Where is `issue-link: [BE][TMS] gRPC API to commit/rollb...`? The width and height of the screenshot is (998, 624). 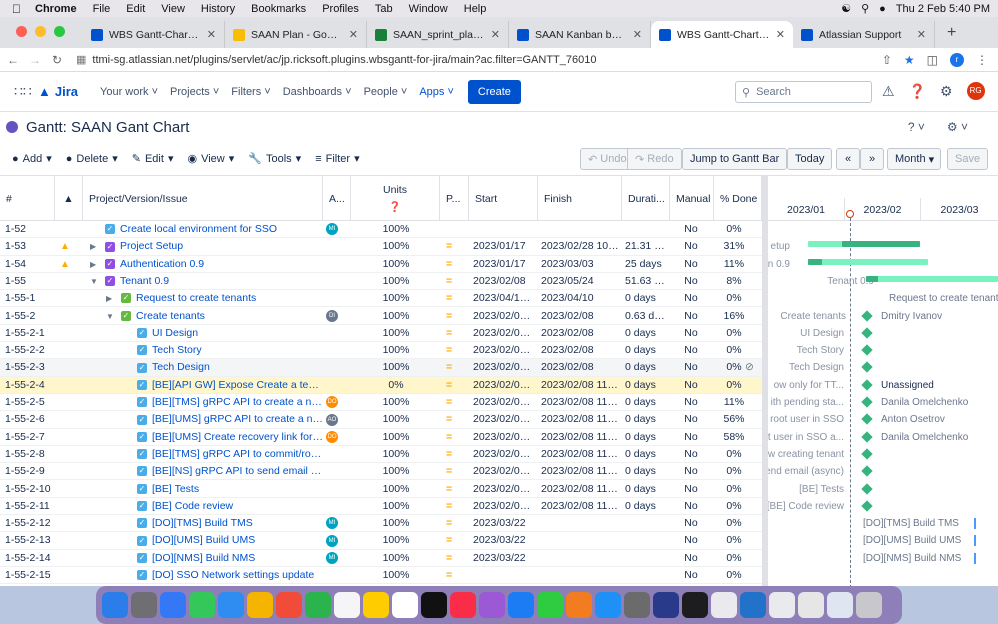 issue-link: [BE][TMS] gRPC API to commit/rollb... is located at coordinates (237, 454).